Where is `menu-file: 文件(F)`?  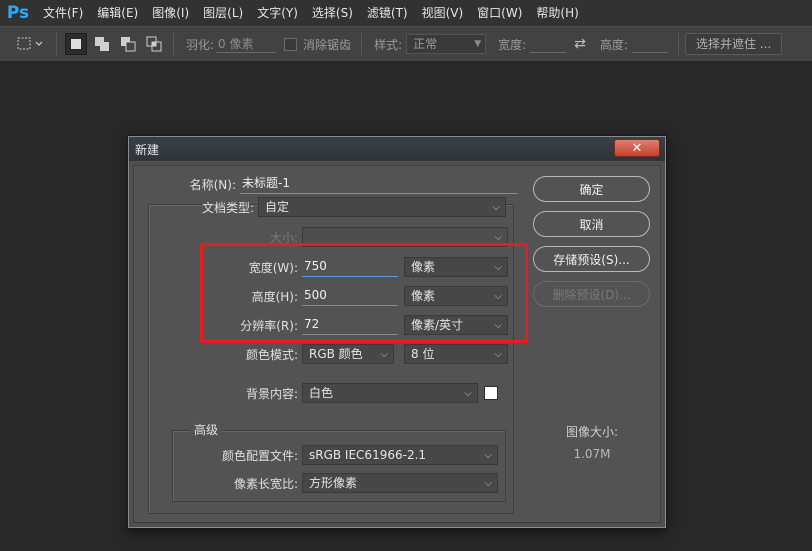
menu-file: 文件(F) is located at coordinates (63, 13).